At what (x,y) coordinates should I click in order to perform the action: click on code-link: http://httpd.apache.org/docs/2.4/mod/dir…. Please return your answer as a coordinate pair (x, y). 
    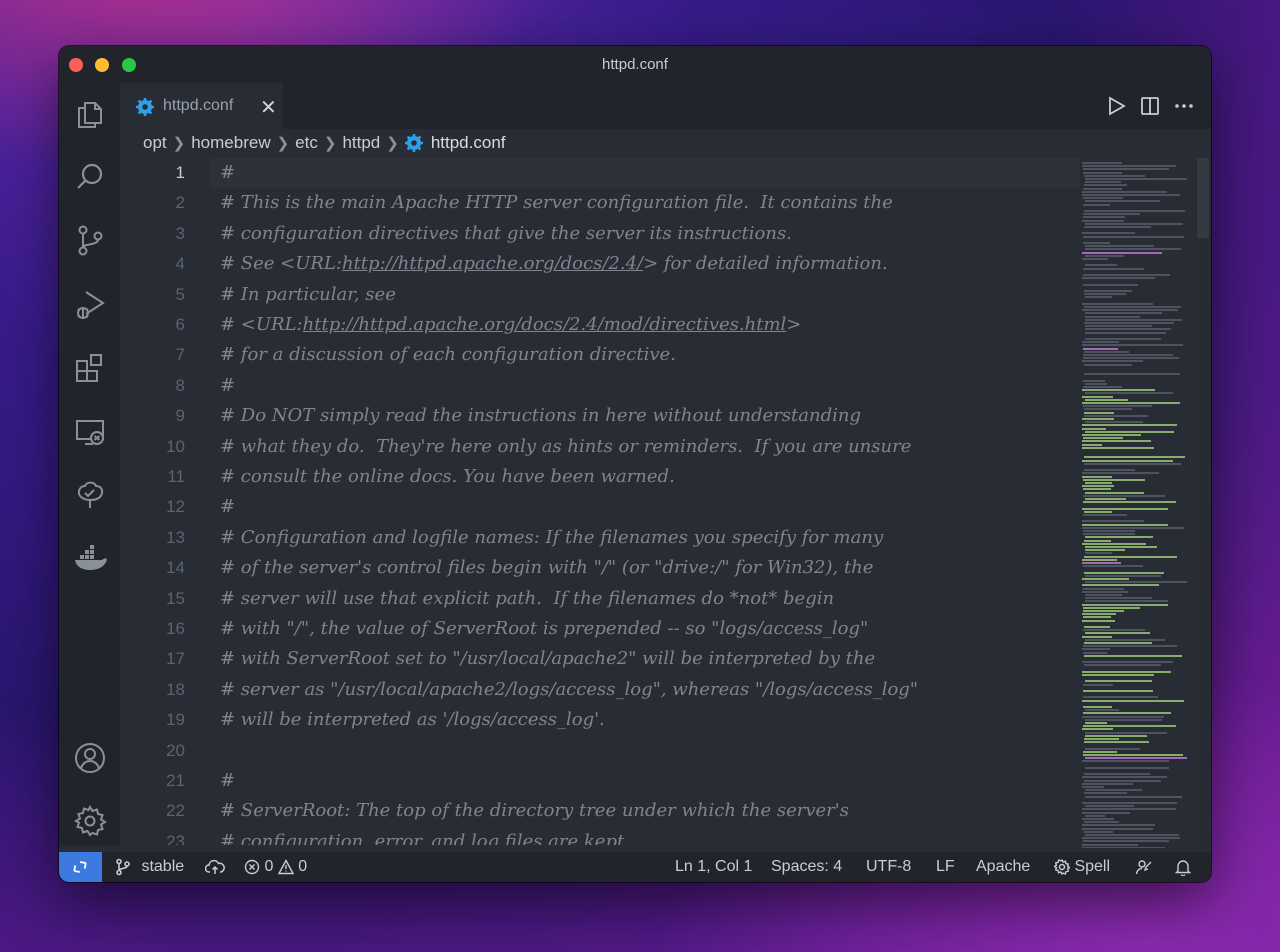
    Looking at the image, I should click on (545, 324).